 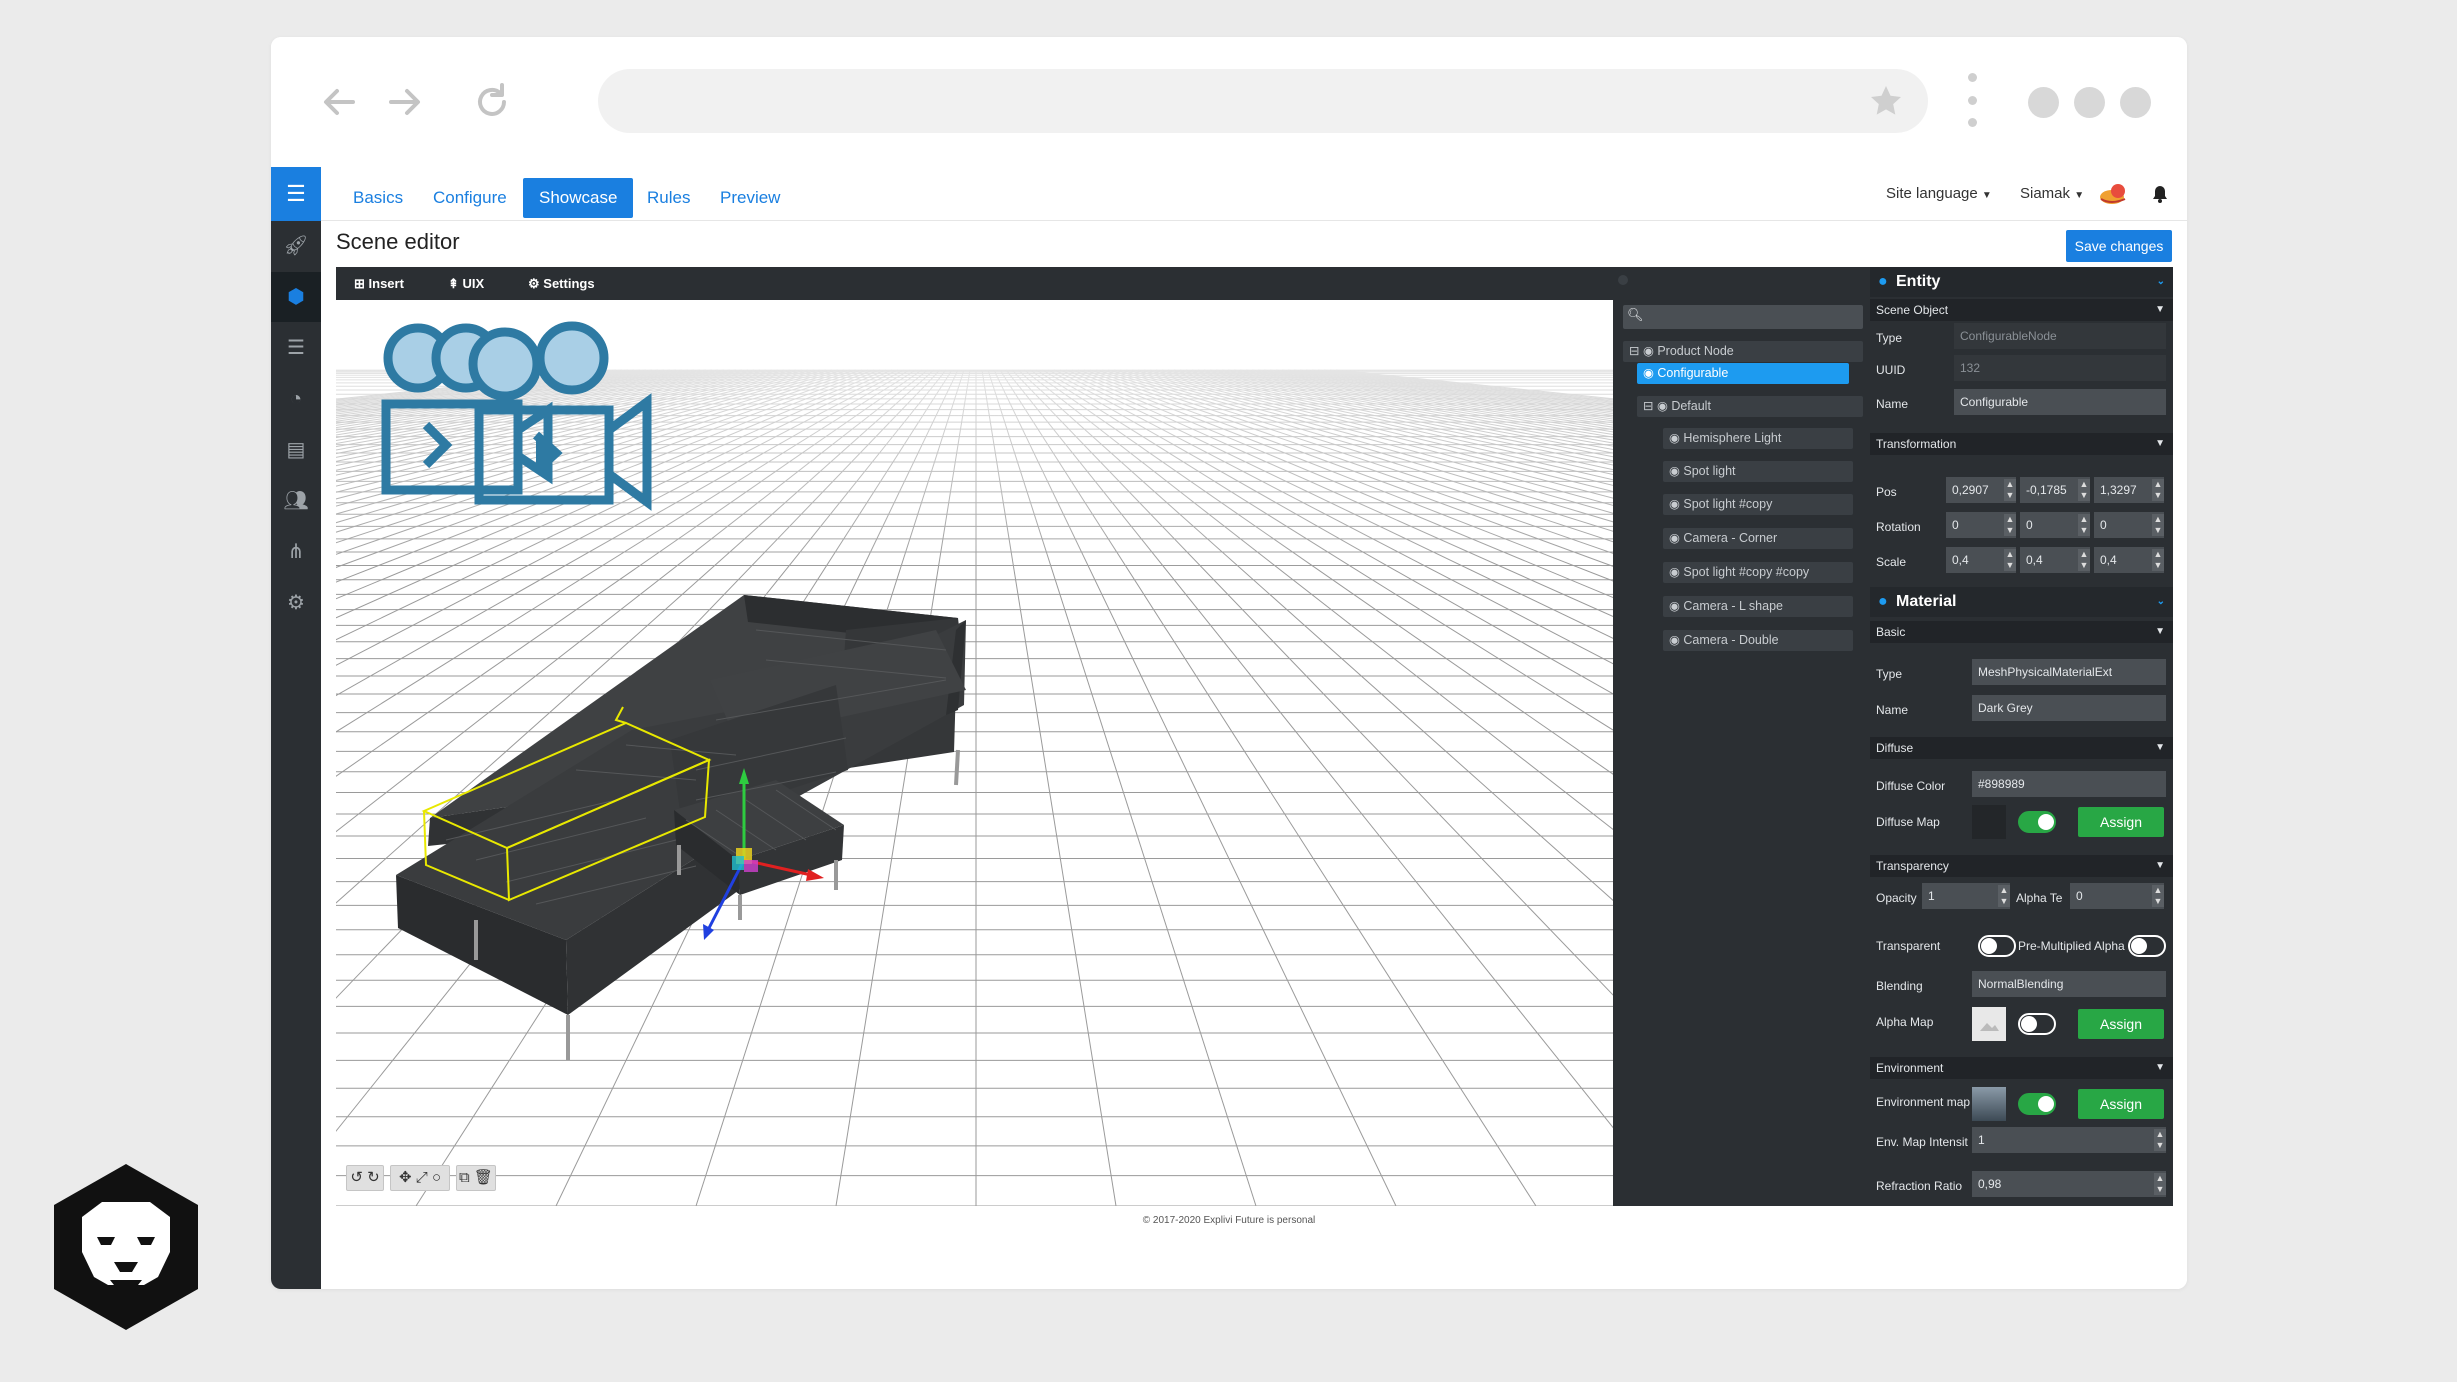 What do you see at coordinates (1939, 194) in the screenshot?
I see `site-language-dropdown: Site language ▼` at bounding box center [1939, 194].